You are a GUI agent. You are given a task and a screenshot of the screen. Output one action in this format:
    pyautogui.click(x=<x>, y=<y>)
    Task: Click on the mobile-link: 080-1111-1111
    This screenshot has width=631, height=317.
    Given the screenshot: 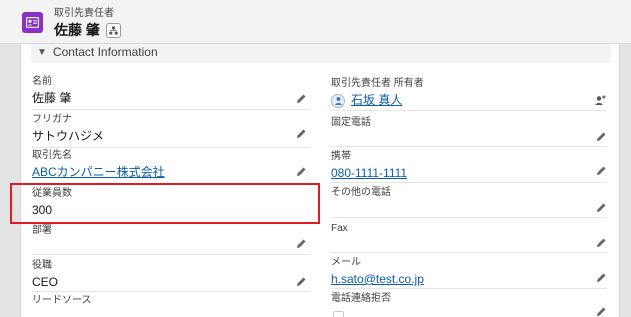 What is the action you would take?
    pyautogui.click(x=469, y=173)
    